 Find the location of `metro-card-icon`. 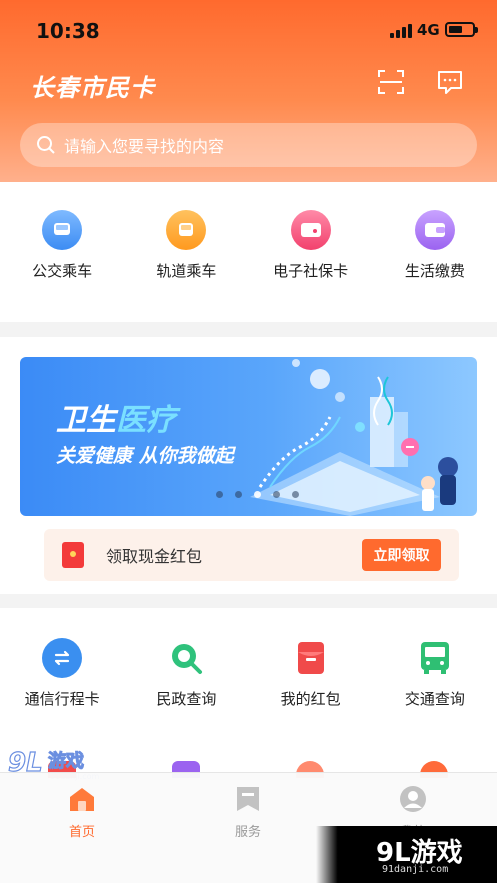

metro-card-icon is located at coordinates (186, 230).